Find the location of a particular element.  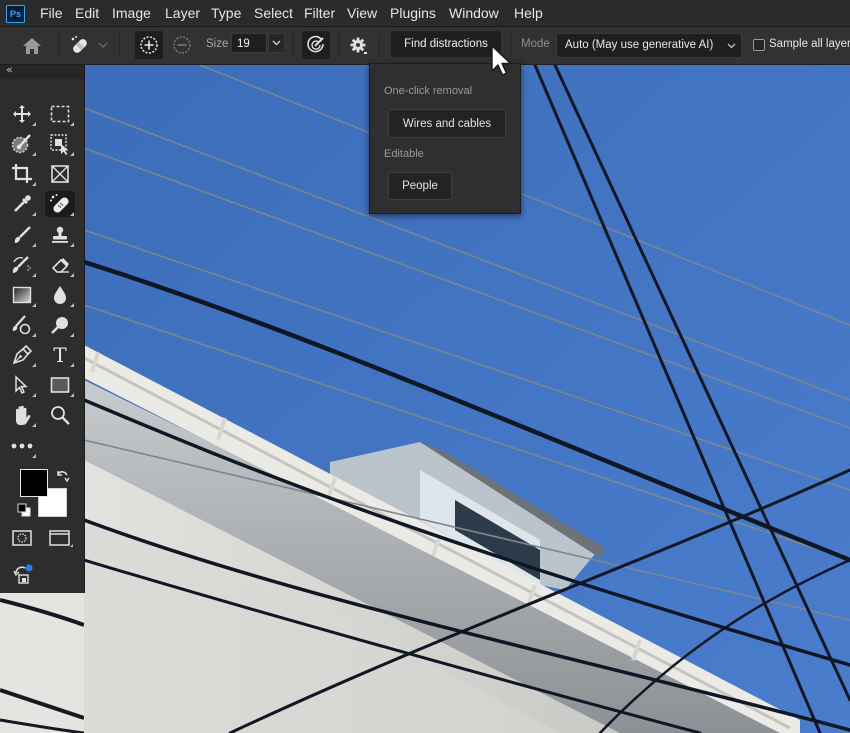

gradient-tool is located at coordinates (22, 295).